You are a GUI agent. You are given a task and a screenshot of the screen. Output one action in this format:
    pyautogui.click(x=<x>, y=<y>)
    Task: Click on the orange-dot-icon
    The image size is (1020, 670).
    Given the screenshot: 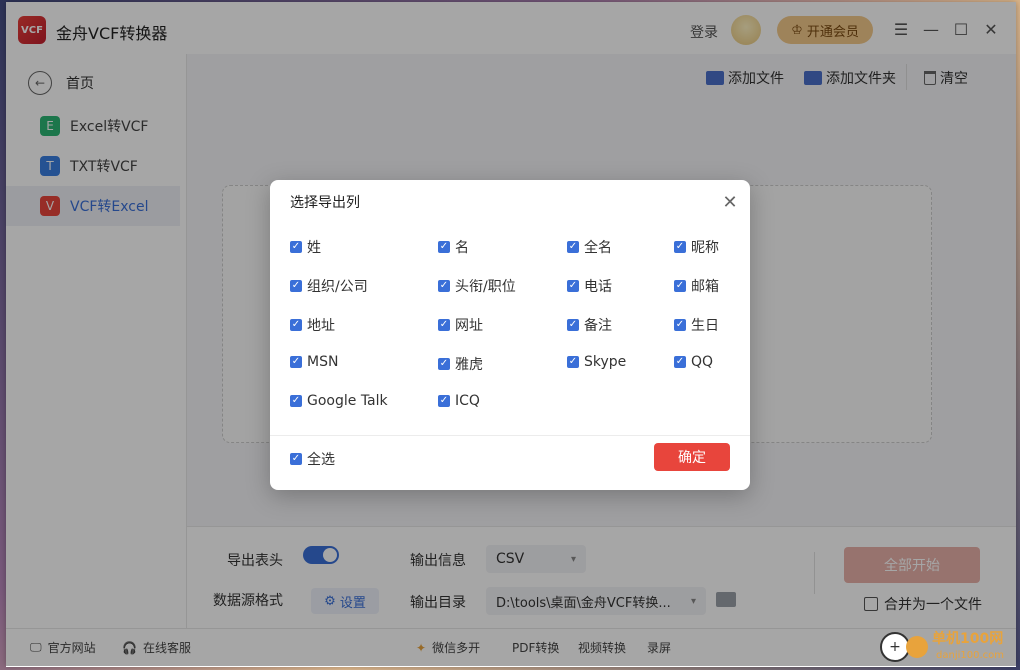 What is the action you would take?
    pyautogui.click(x=917, y=647)
    